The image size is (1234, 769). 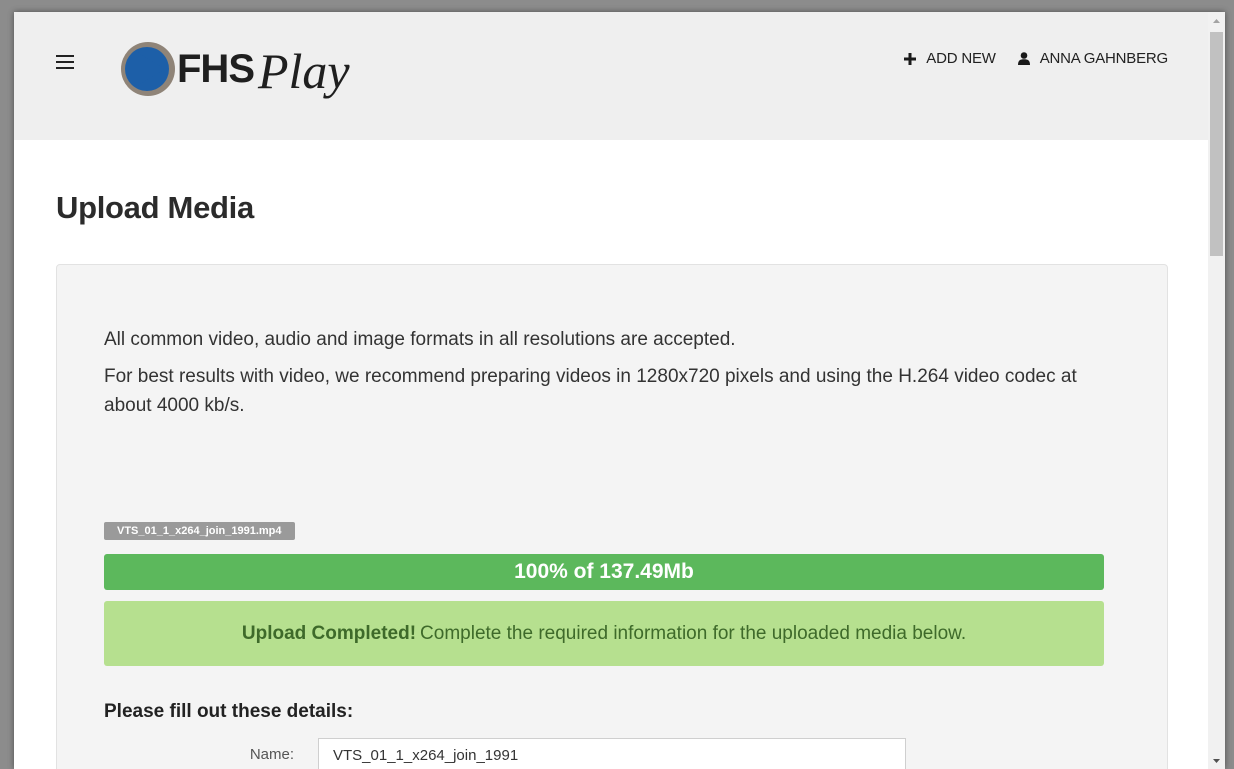 I want to click on page-title: Upload Media, so click(x=155, y=207).